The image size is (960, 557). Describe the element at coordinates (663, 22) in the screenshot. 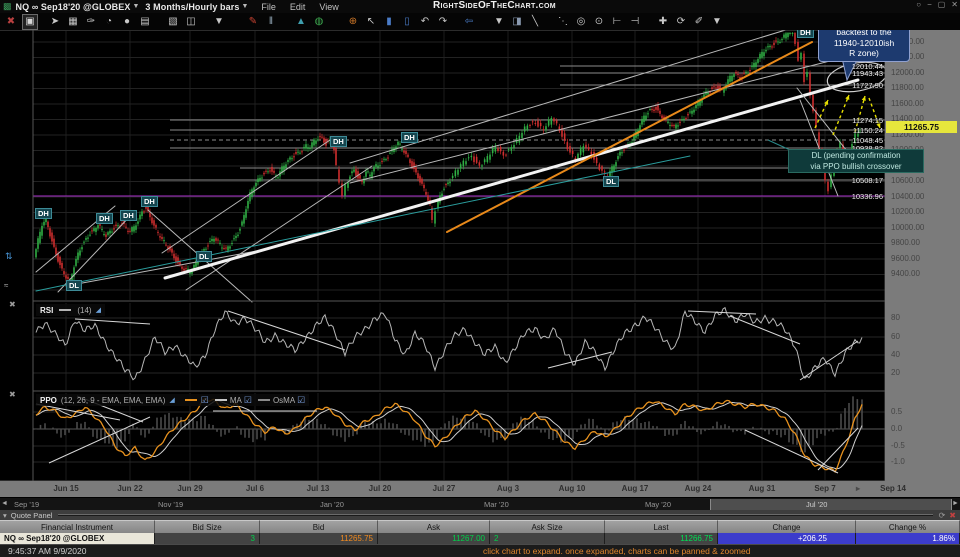

I see `center-view-icon: ✚` at that location.